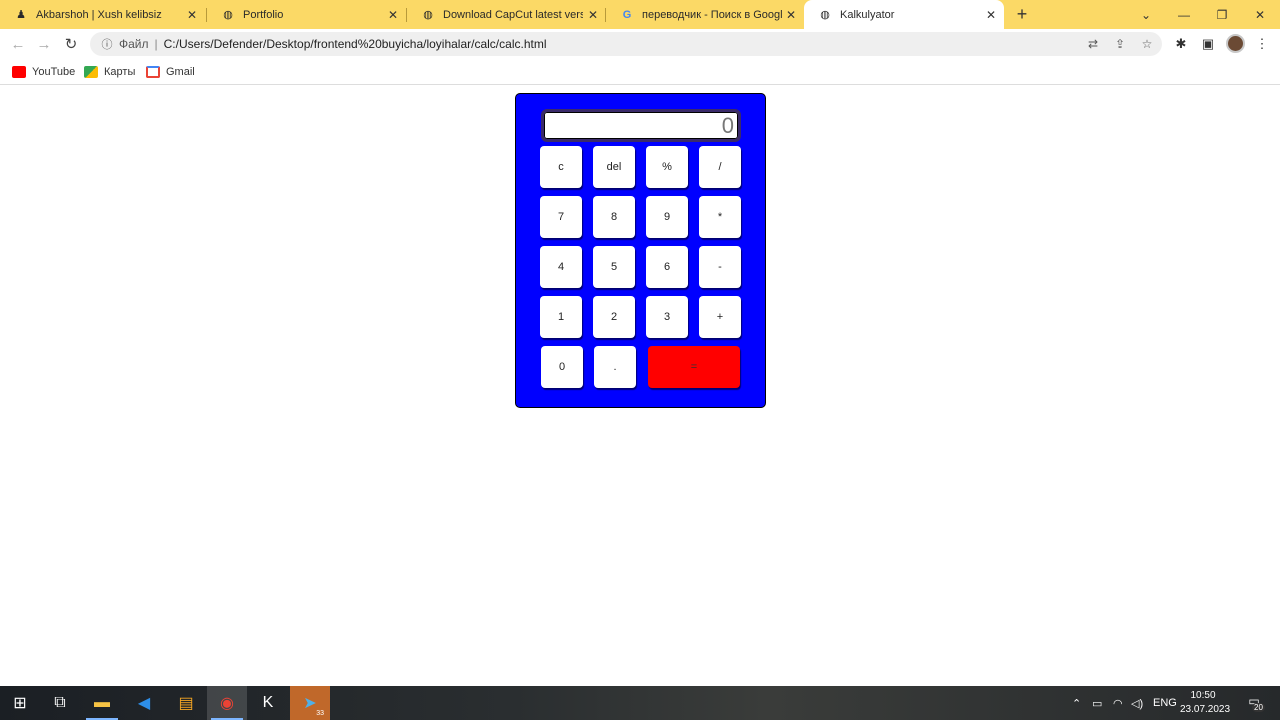 The height and width of the screenshot is (720, 1280). I want to click on key-clear: c, so click(561, 167).